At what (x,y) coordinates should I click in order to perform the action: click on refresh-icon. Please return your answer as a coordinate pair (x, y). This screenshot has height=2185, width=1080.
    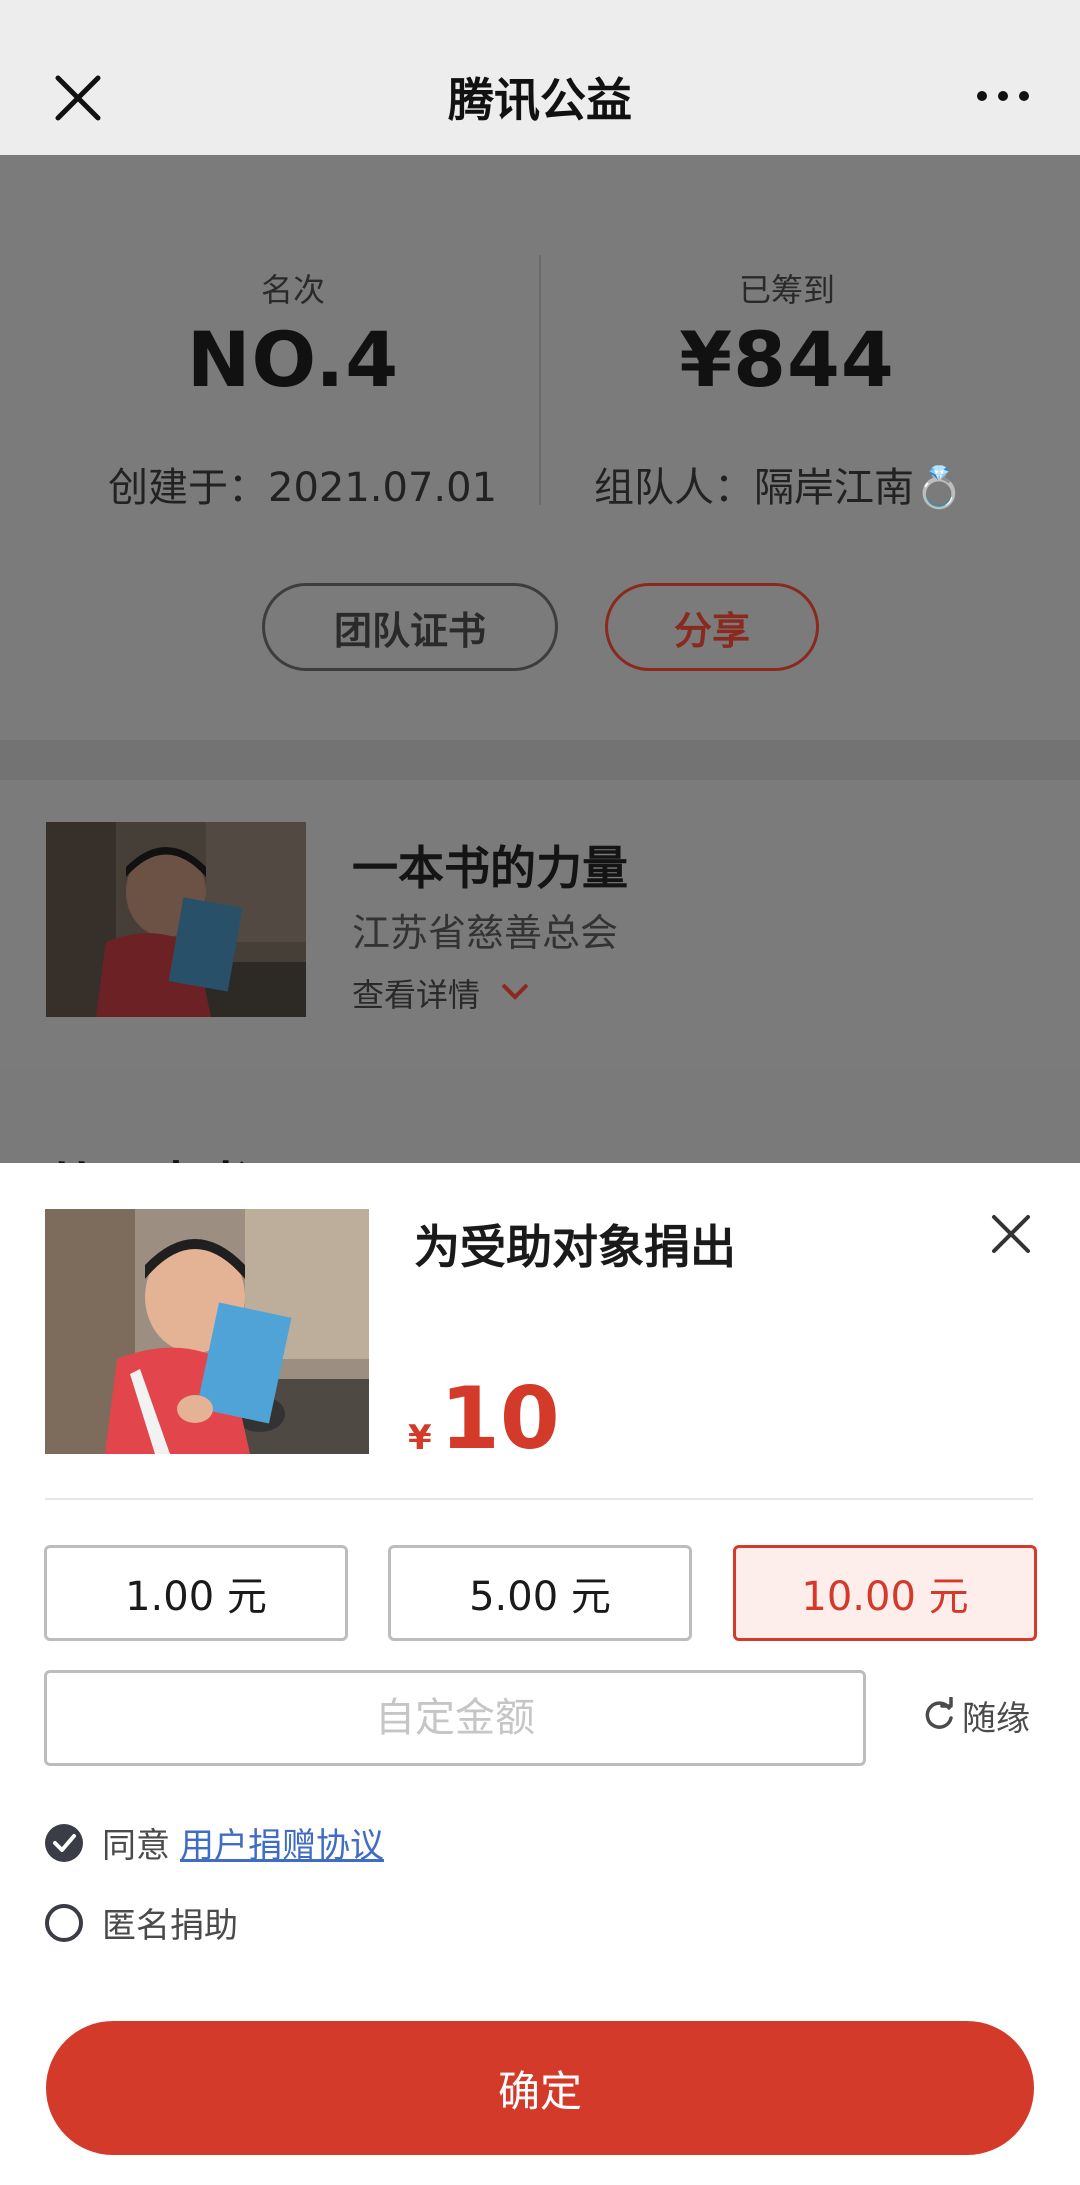
    Looking at the image, I should click on (939, 1712).